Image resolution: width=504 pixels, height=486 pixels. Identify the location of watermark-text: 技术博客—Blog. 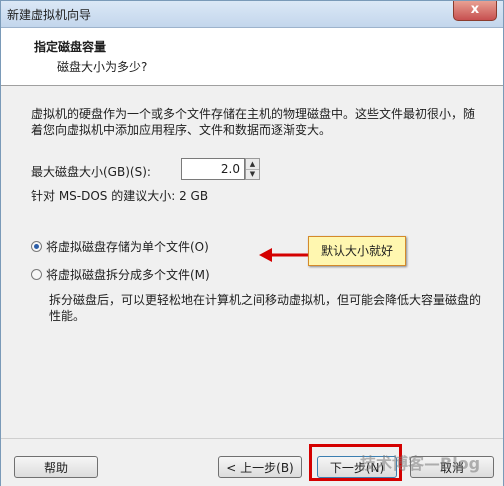
(420, 463).